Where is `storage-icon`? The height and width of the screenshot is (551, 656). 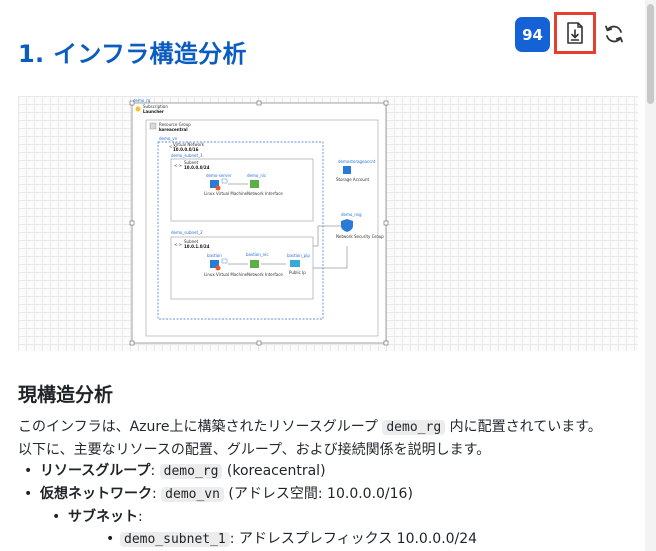 storage-icon is located at coordinates (347, 170).